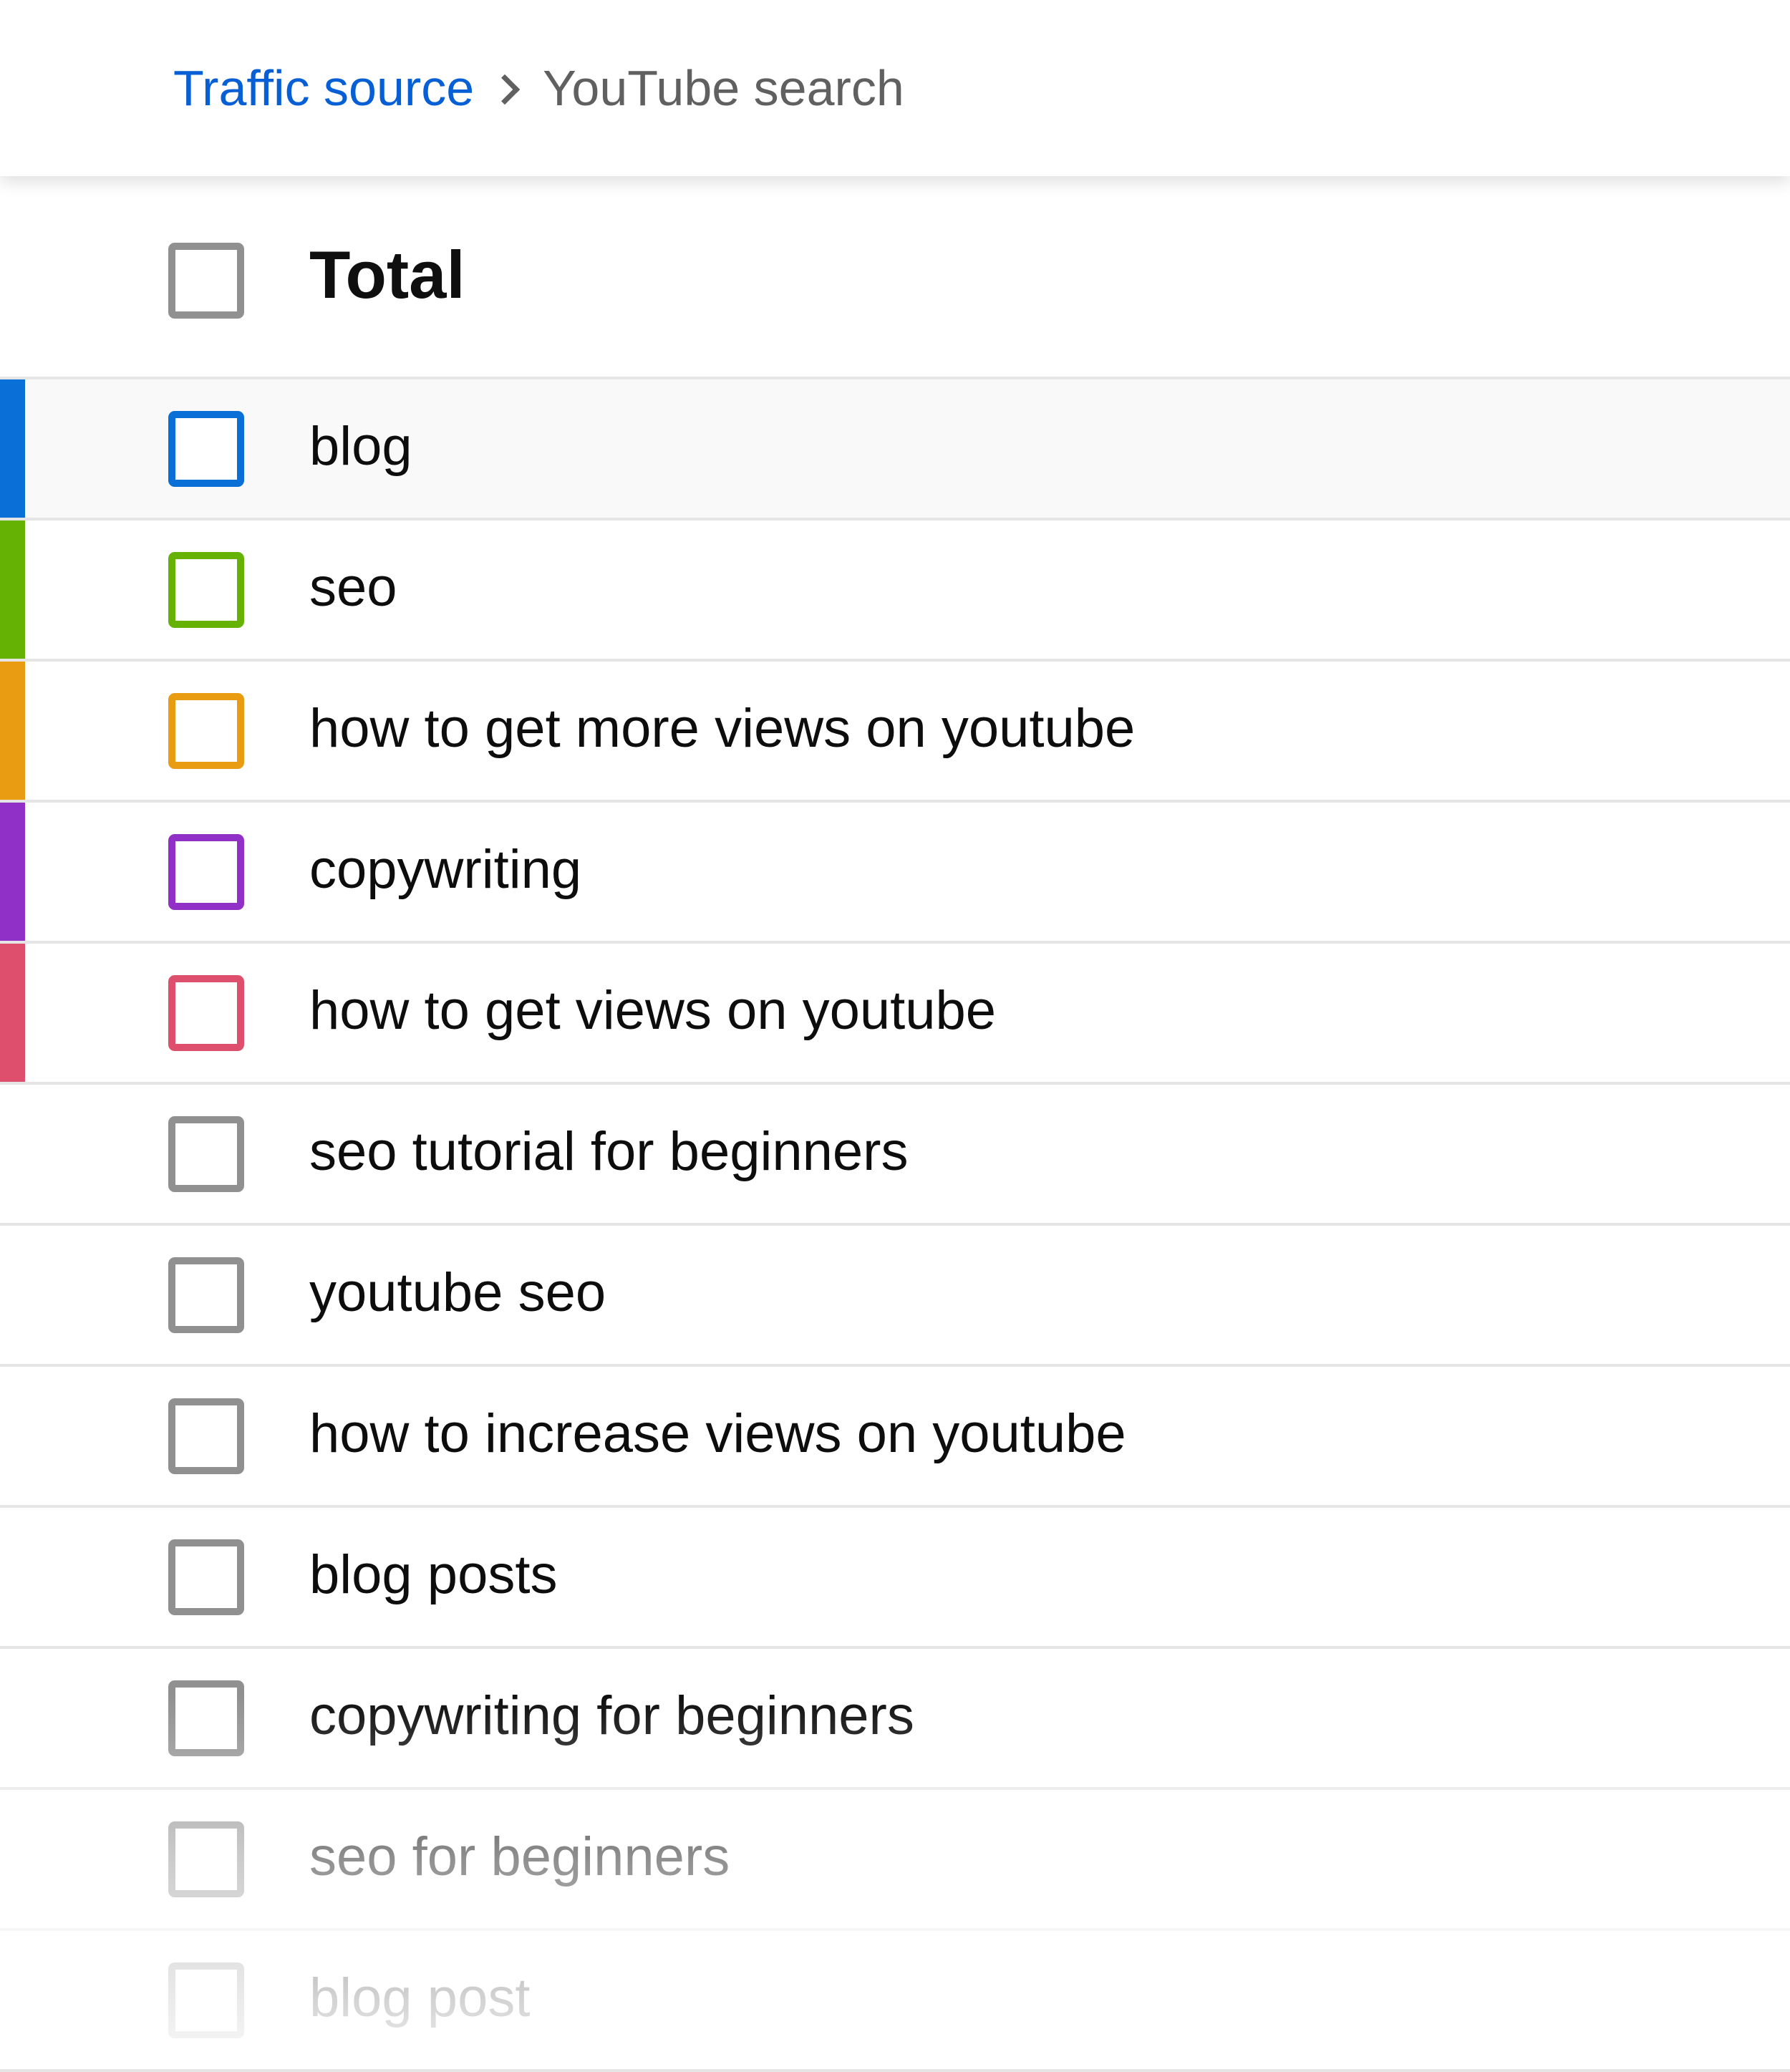 Image resolution: width=1790 pixels, height=2072 pixels. Describe the element at coordinates (433, 1574) in the screenshot. I see `row-label: blog posts` at that location.